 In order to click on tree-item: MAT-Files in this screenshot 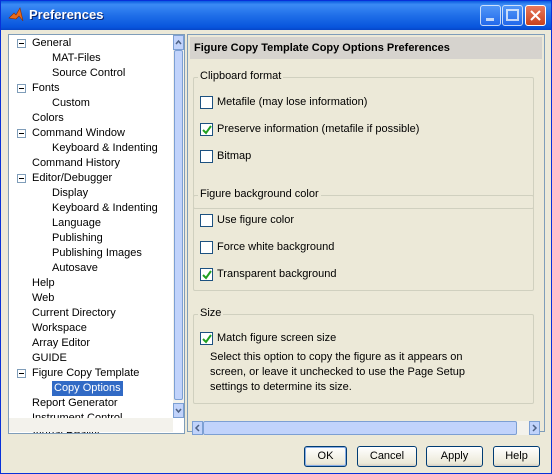, I will do `click(91, 58)`.